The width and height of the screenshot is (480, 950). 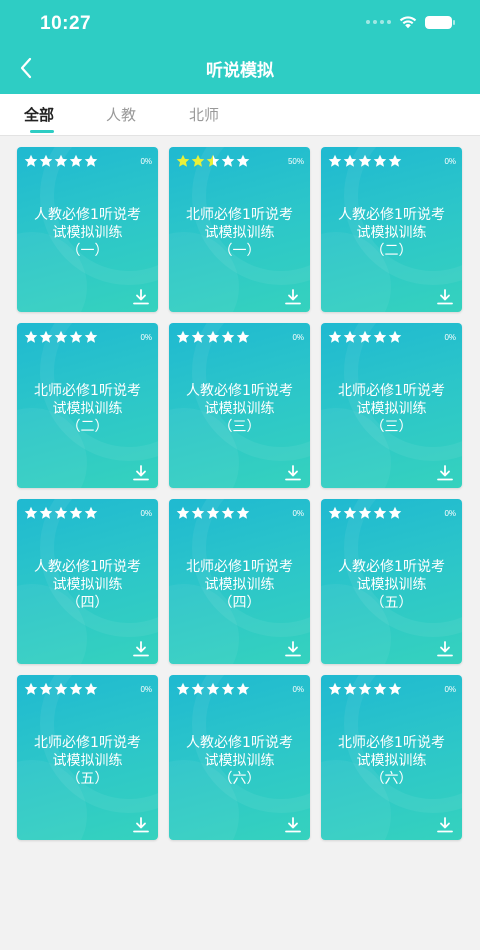 I want to click on practice-card: 0% 人教必修1听说考 试模拟训练 （五）, so click(x=391, y=581).